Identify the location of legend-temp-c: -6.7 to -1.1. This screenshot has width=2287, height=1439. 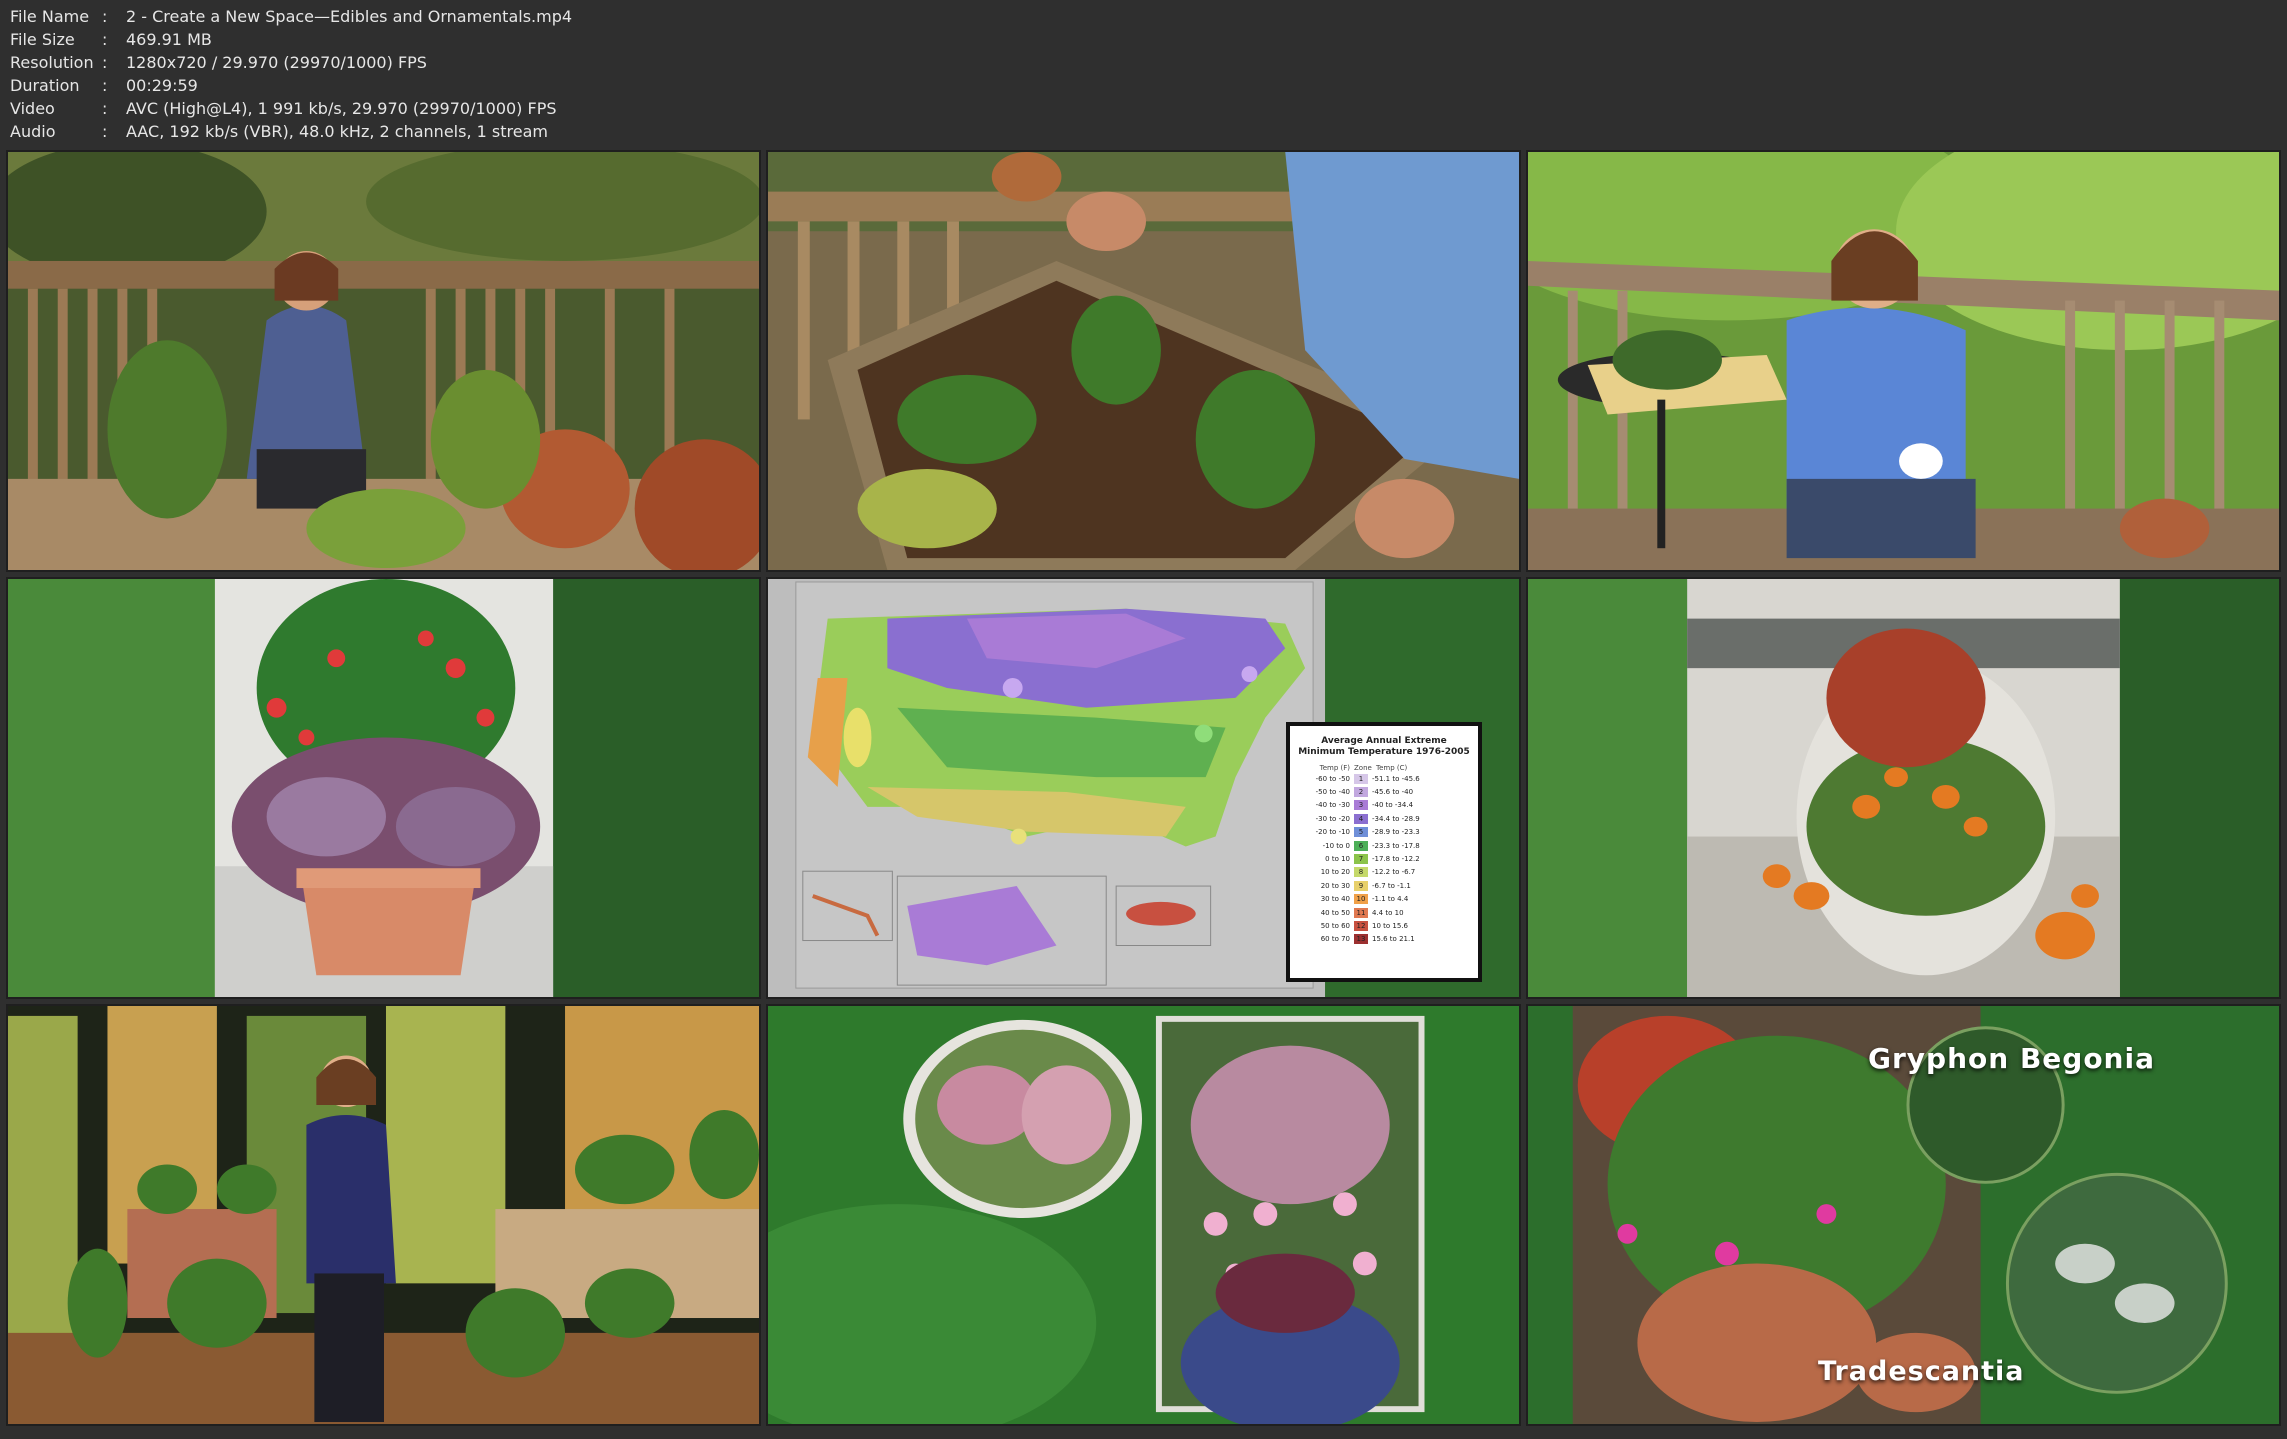
(1391, 885).